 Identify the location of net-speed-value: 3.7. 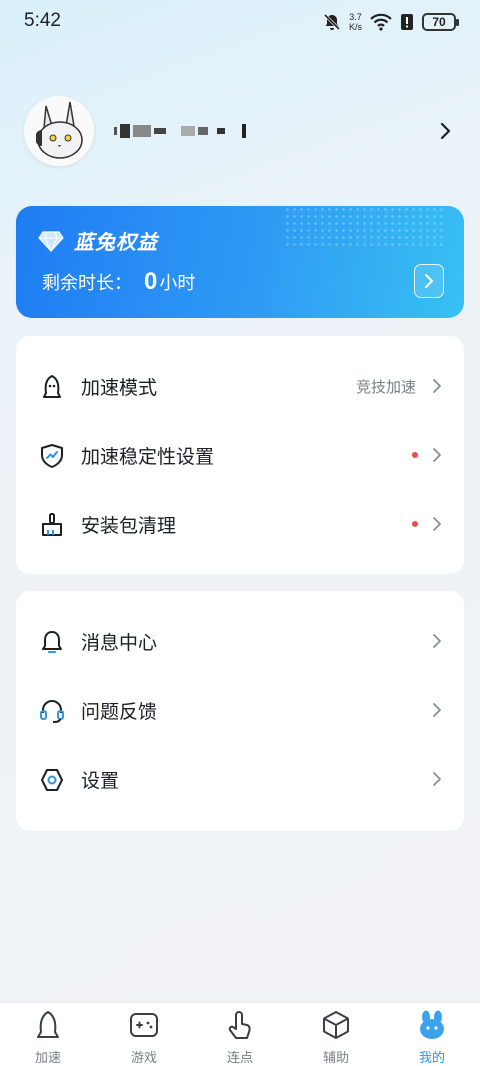
(355, 17).